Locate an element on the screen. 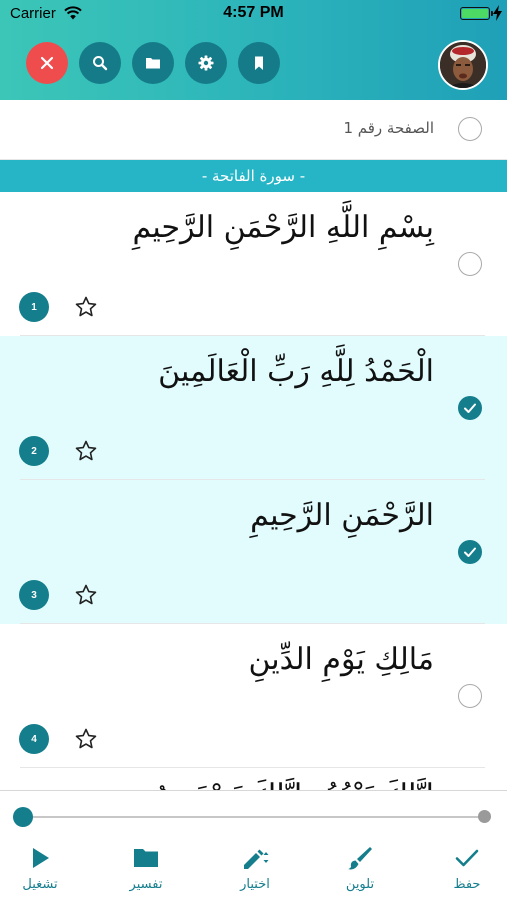  tafsir-tab-label: تفسير is located at coordinates (146, 884).